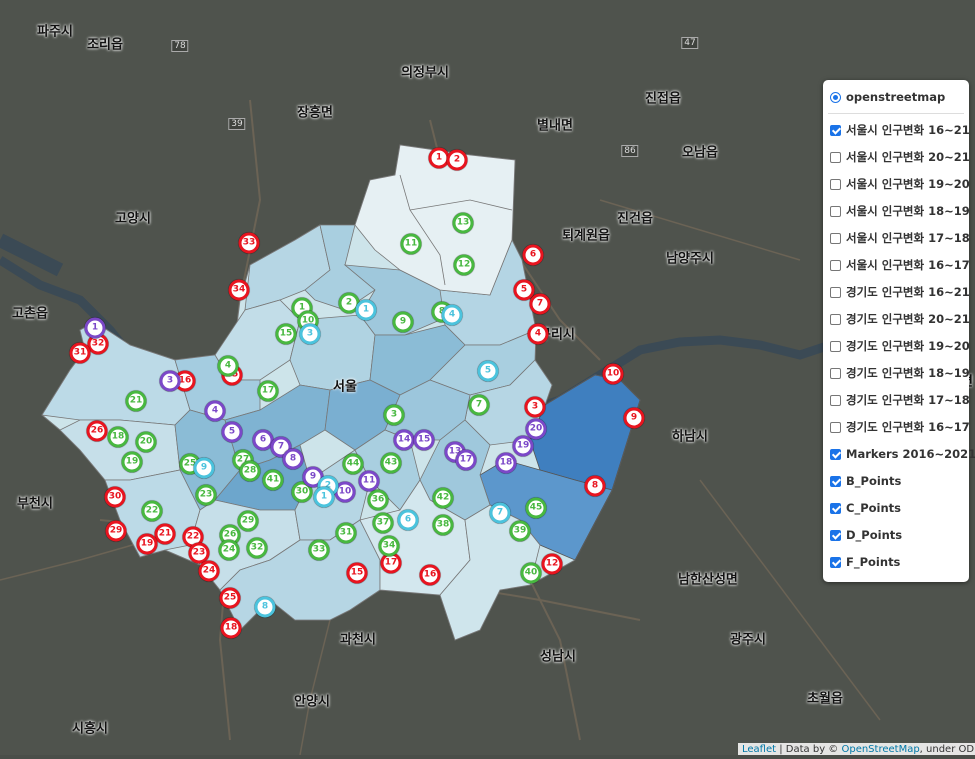 This screenshot has width=975, height=759. What do you see at coordinates (268, 391) in the screenshot?
I see `green-marker: 17` at bounding box center [268, 391].